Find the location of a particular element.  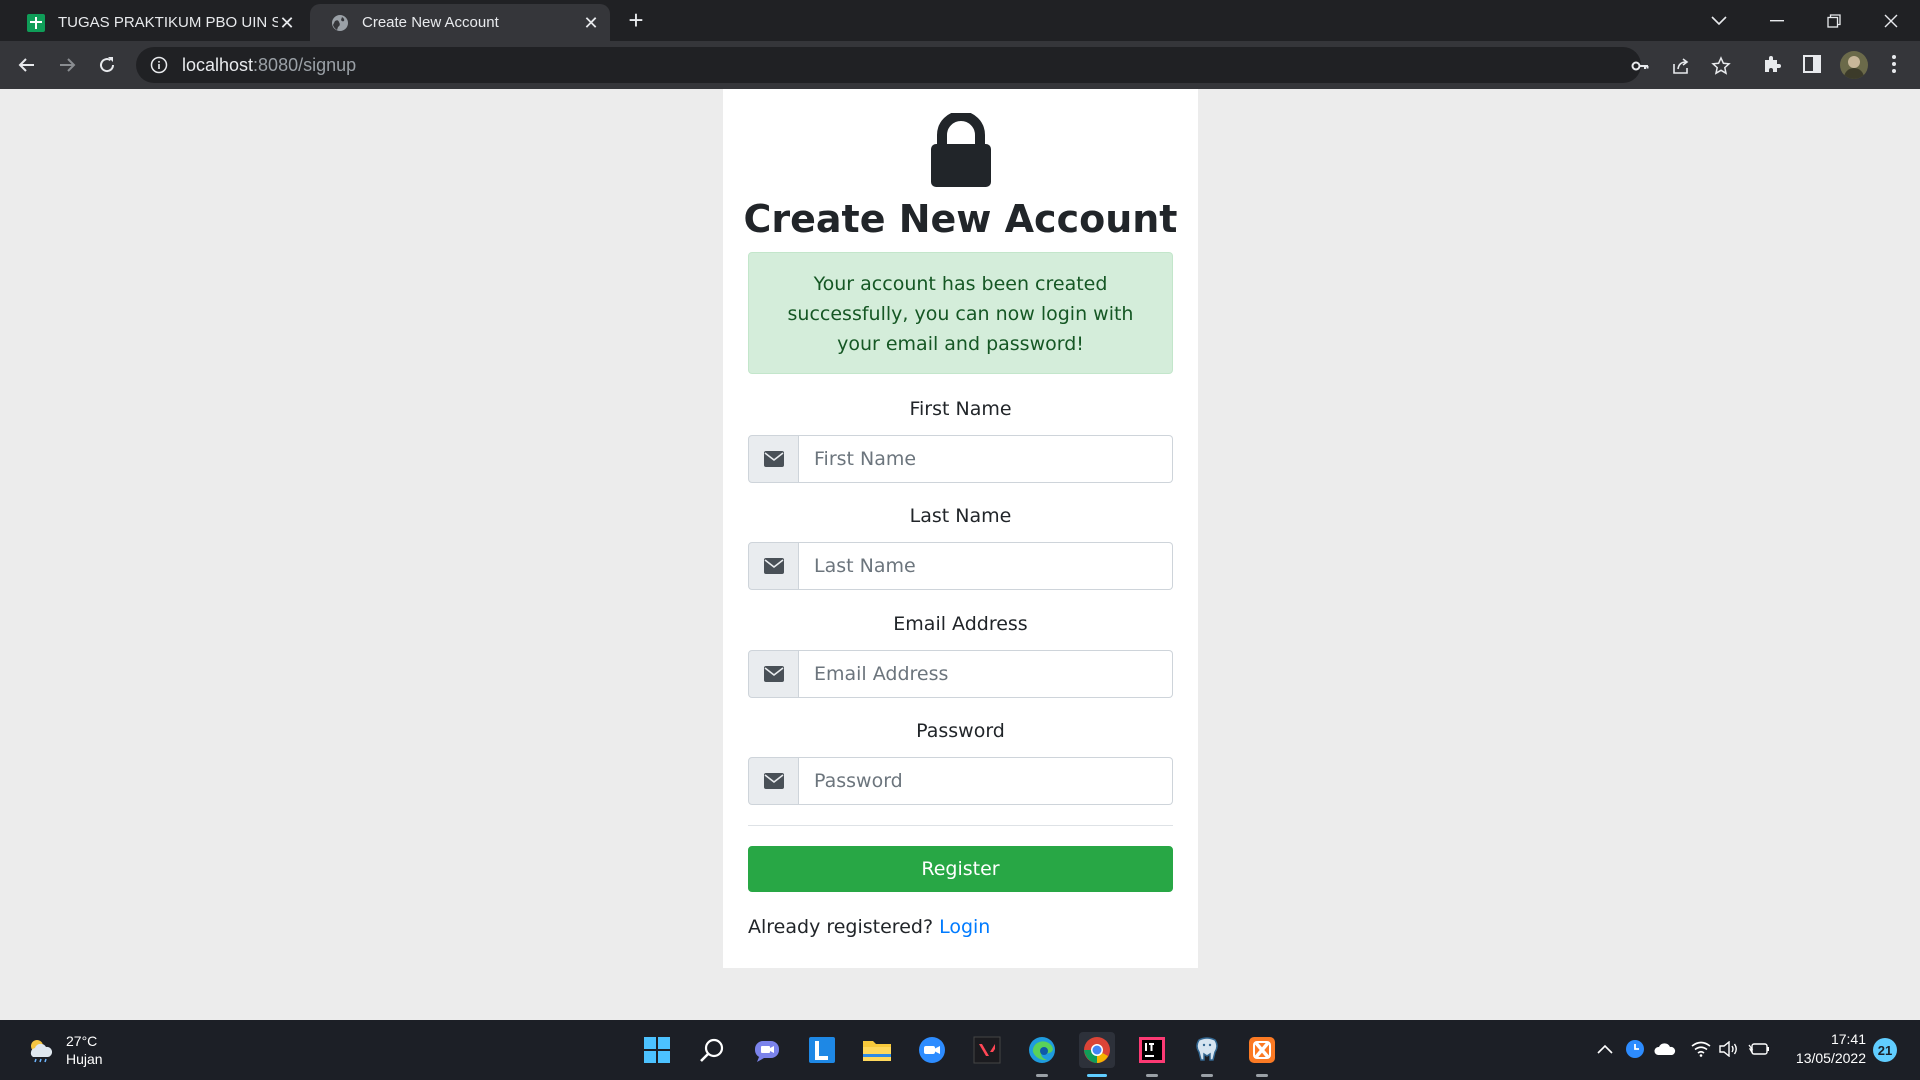

tray-battery is located at coordinates (1759, 1049).